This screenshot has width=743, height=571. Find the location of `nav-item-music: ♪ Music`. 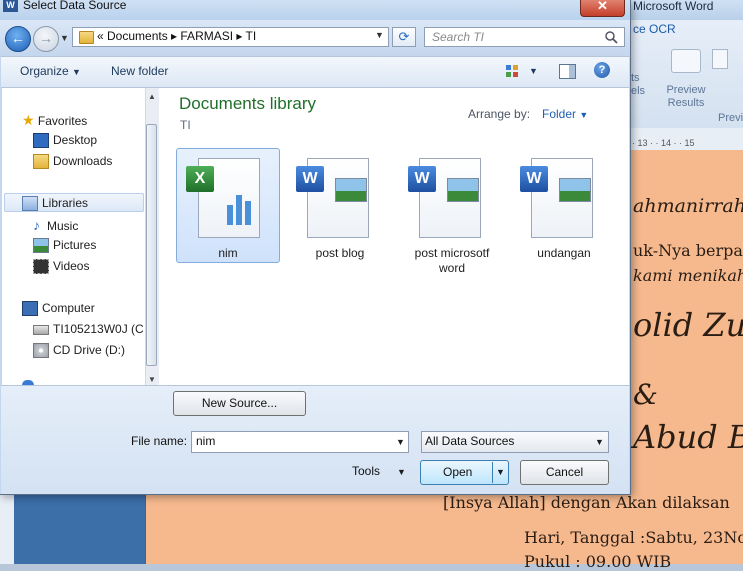

nav-item-music: ♪ Music is located at coordinates (55, 225).